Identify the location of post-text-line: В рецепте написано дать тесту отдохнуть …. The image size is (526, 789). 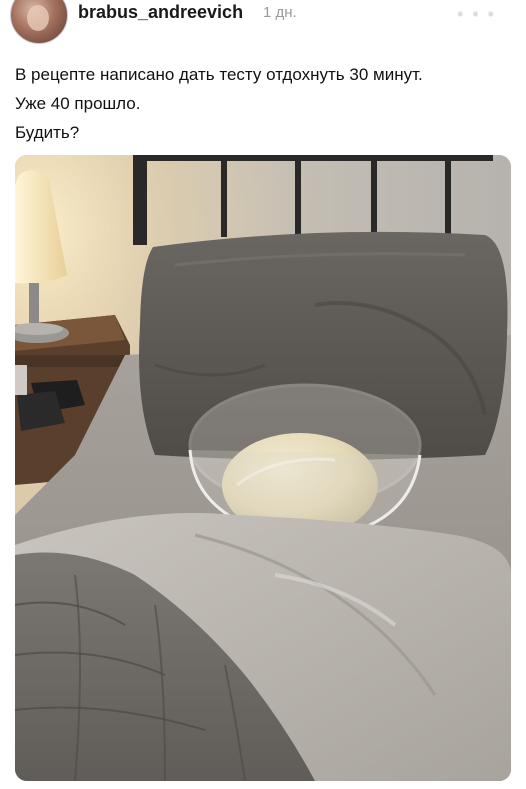
(219, 74).